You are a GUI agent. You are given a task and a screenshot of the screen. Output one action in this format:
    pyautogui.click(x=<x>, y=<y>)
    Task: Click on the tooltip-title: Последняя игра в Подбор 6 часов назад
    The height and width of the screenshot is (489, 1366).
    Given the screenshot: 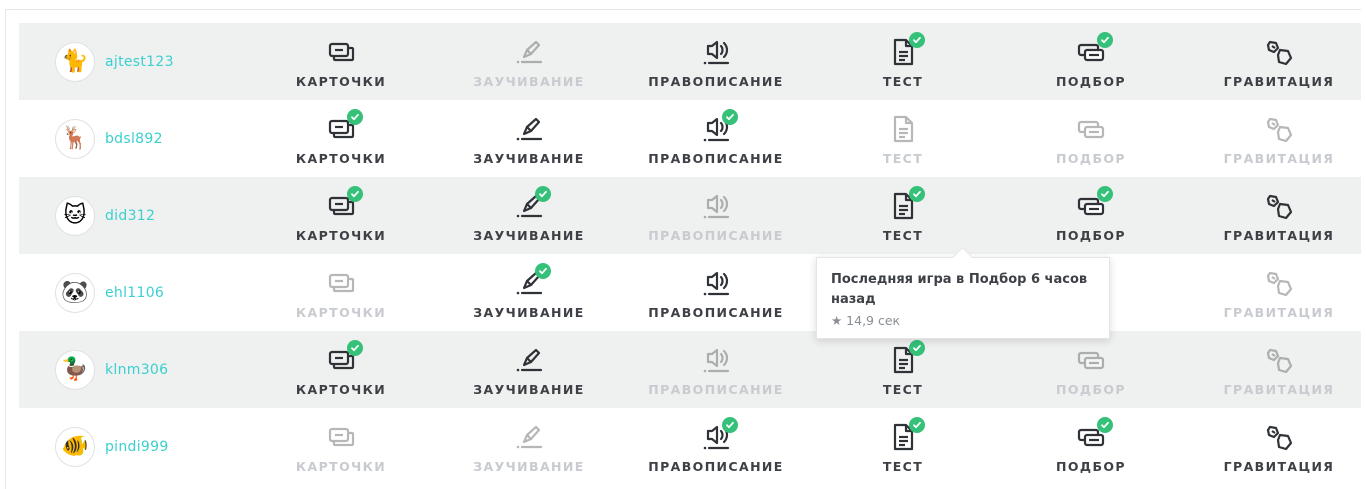 What is the action you would take?
    pyautogui.click(x=959, y=289)
    